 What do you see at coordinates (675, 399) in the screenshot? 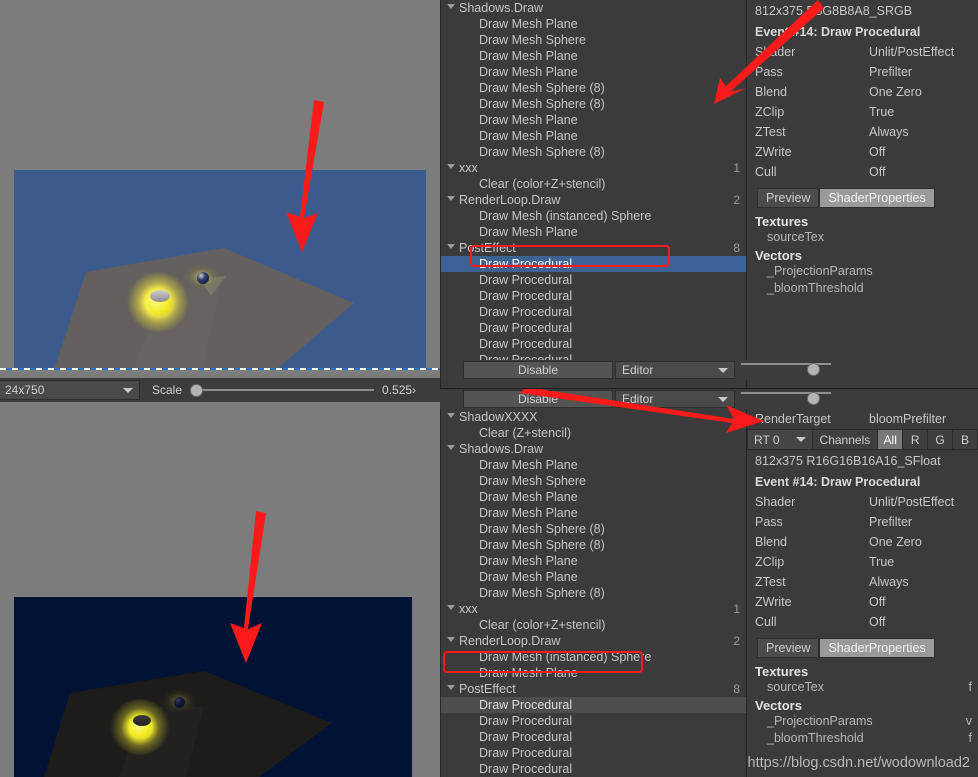
I see `editor-dropdown-bottom: Editor` at bounding box center [675, 399].